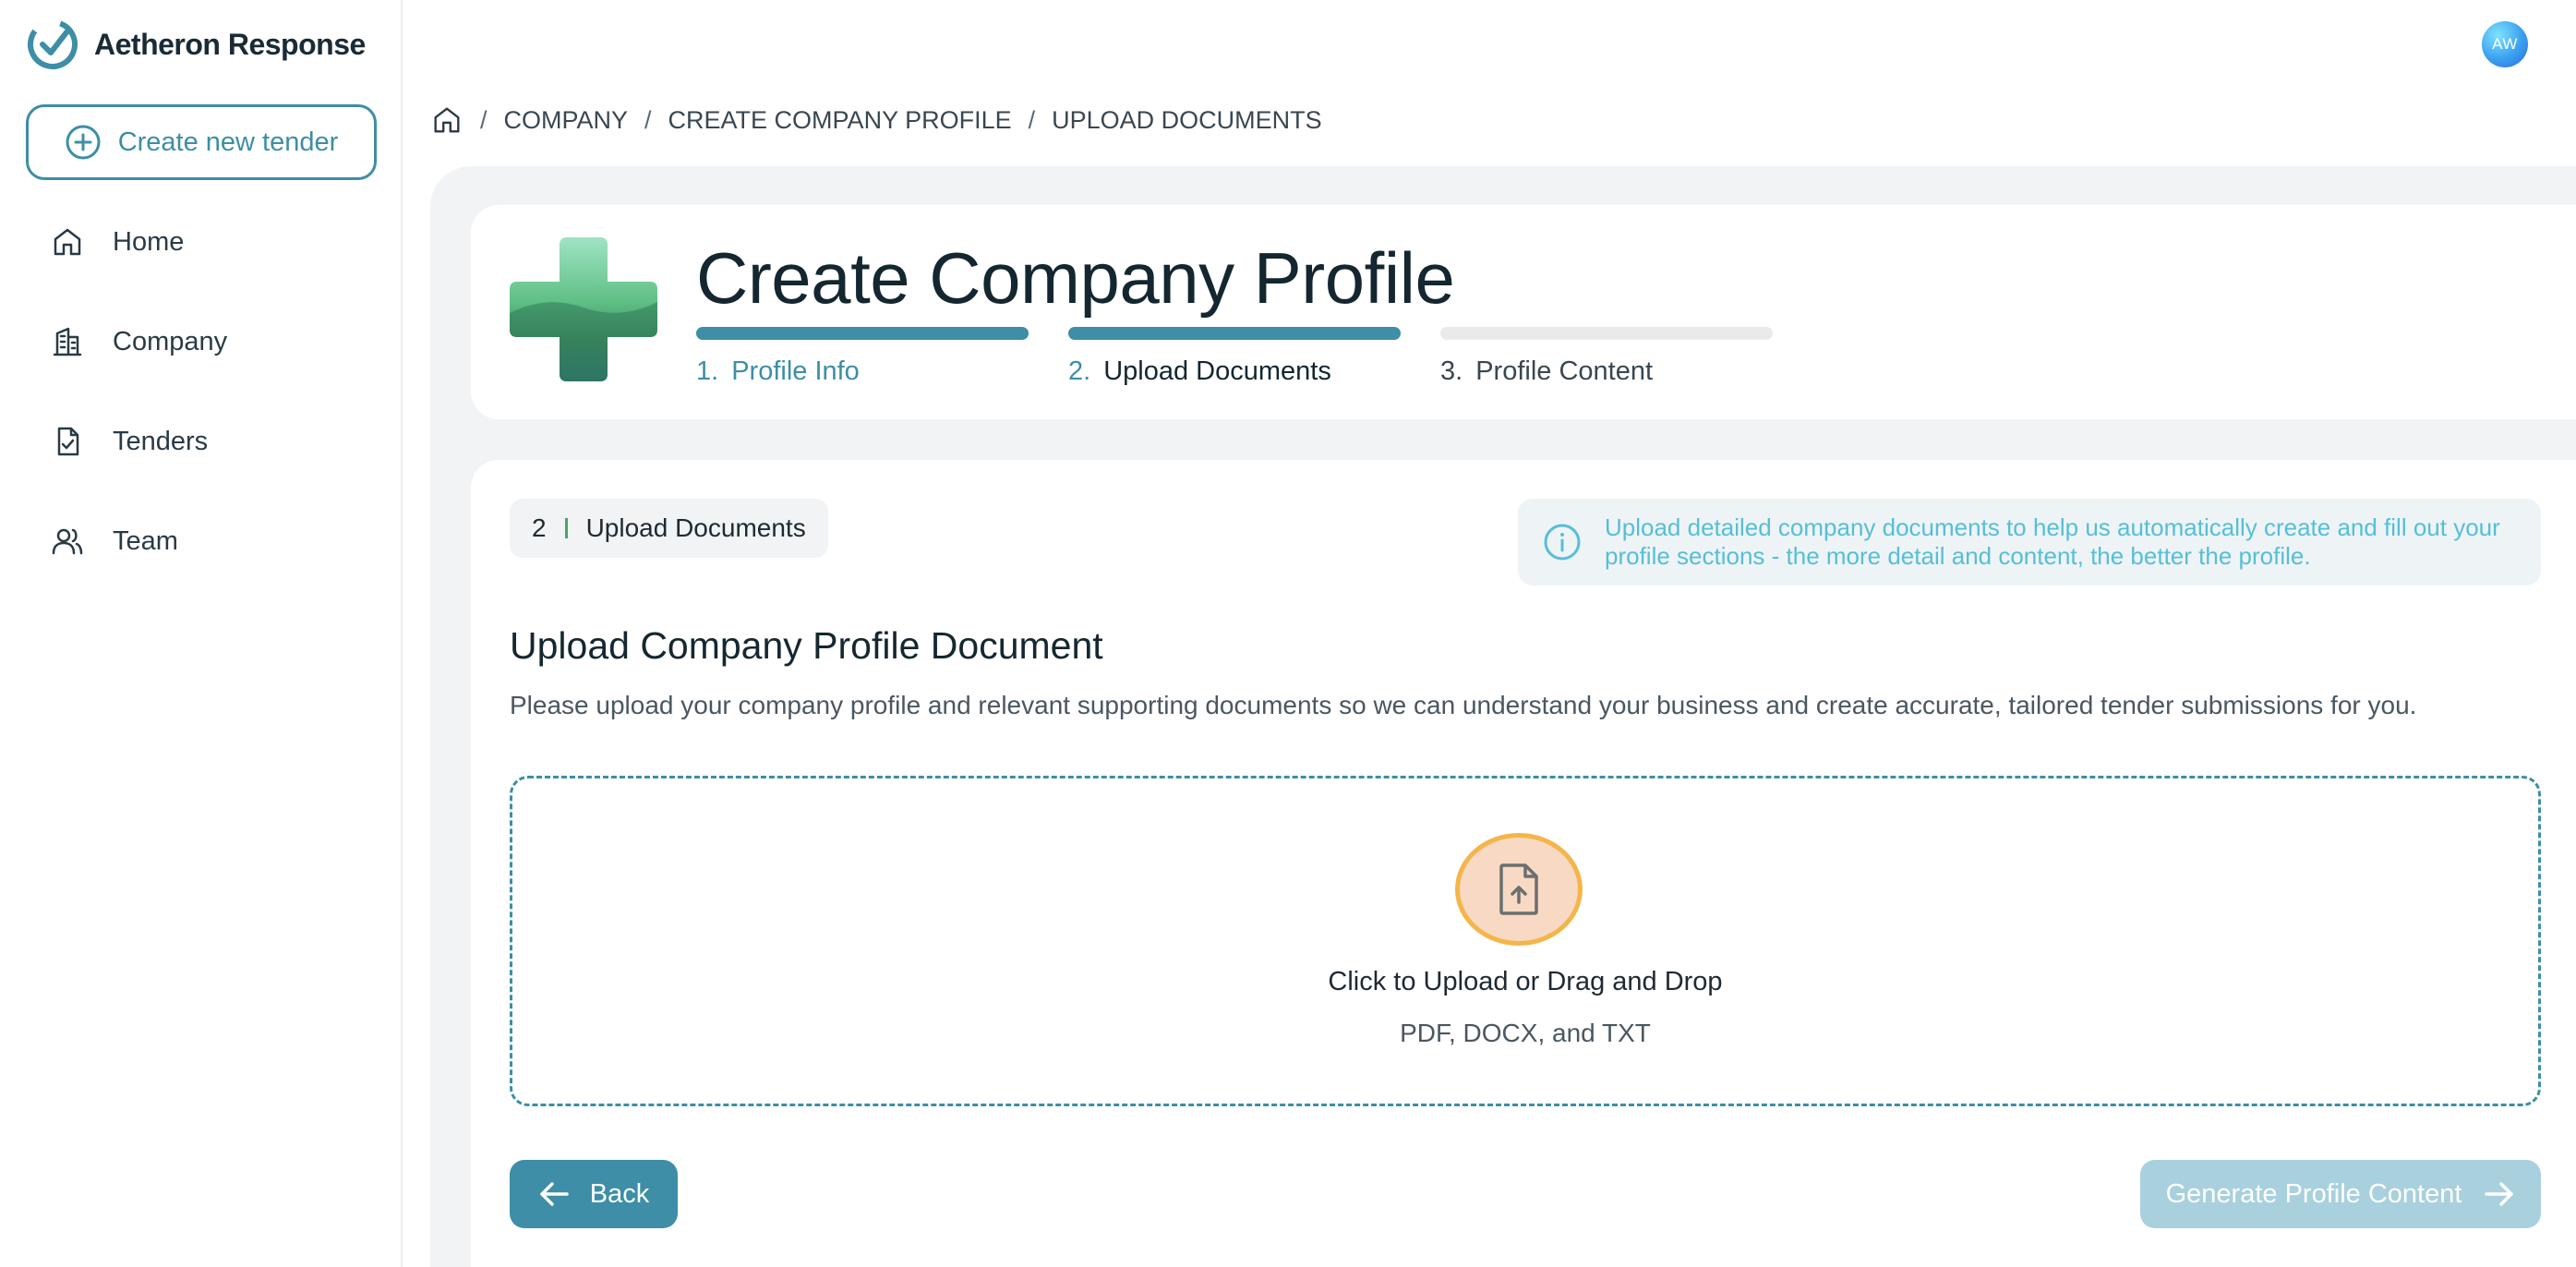  Describe the element at coordinates (53, 44) in the screenshot. I see `check-circle-icon` at that location.